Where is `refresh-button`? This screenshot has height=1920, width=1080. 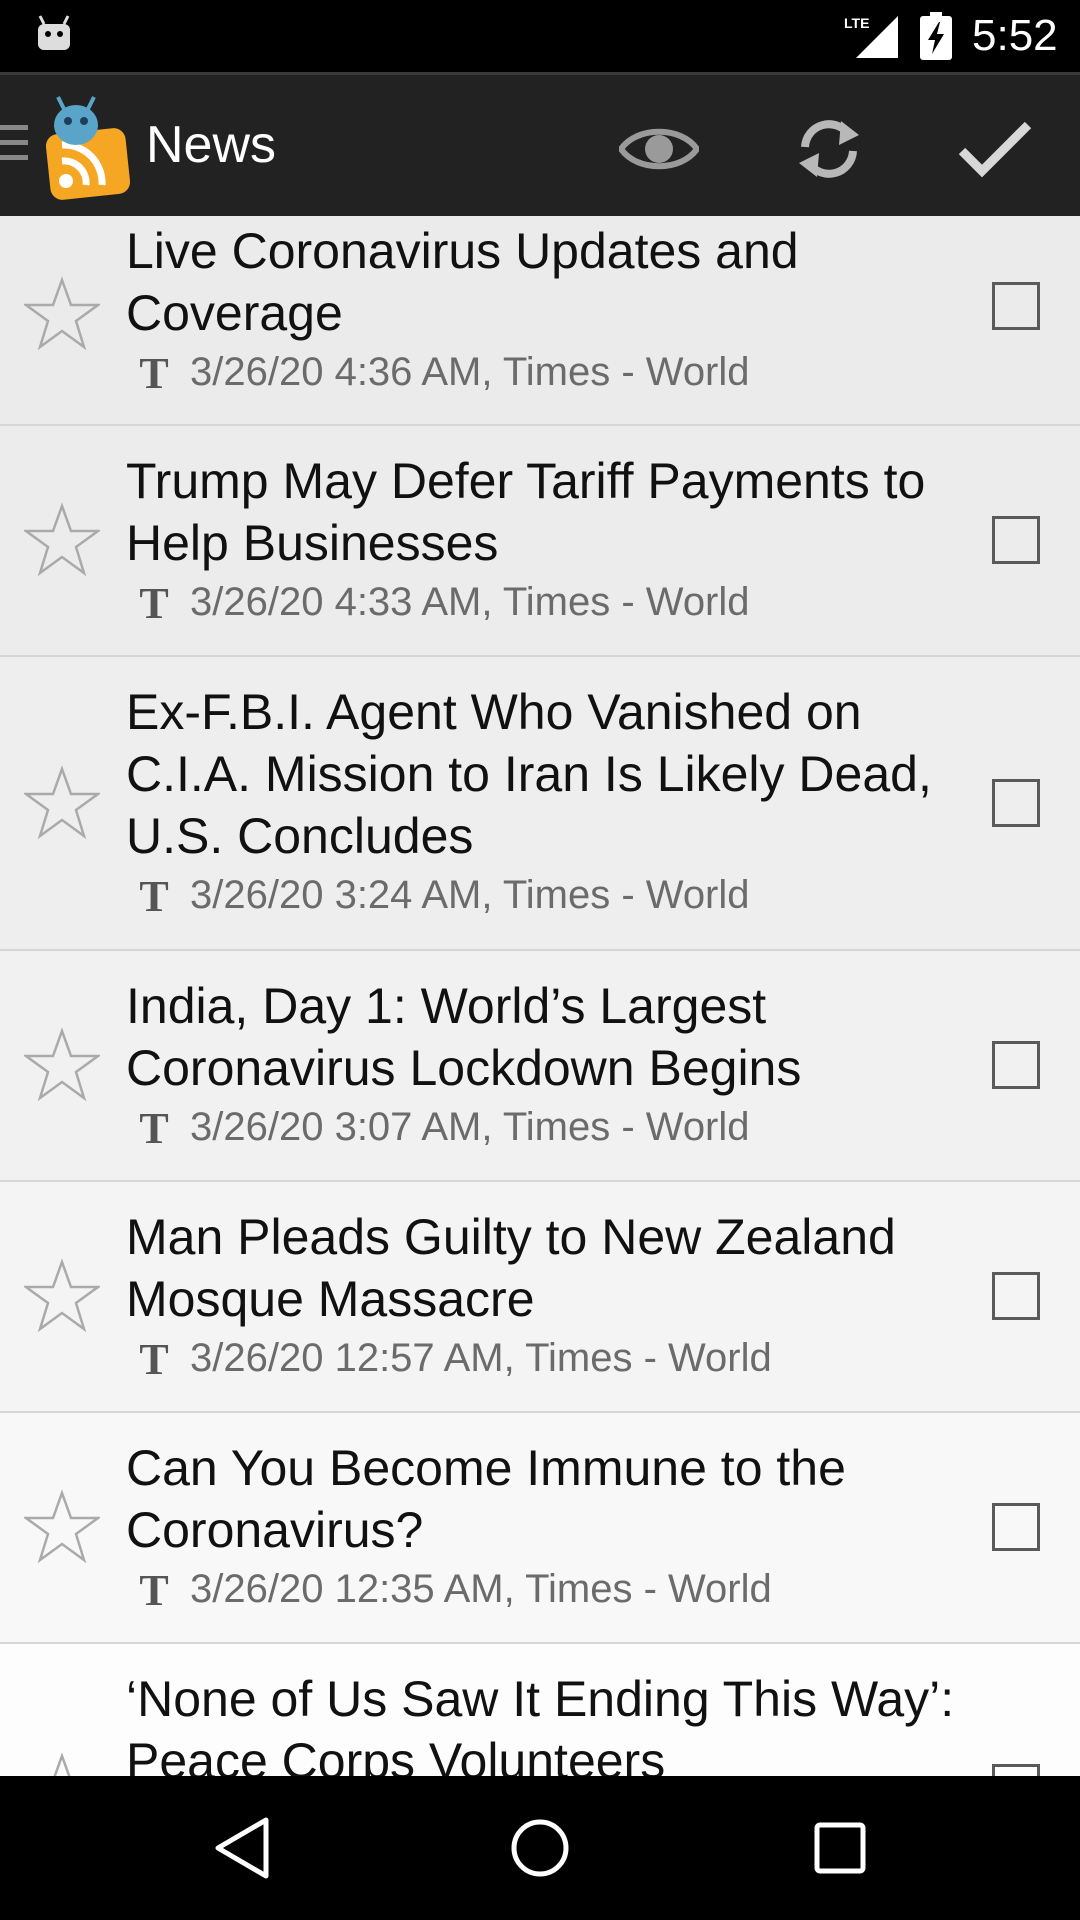 refresh-button is located at coordinates (829, 149).